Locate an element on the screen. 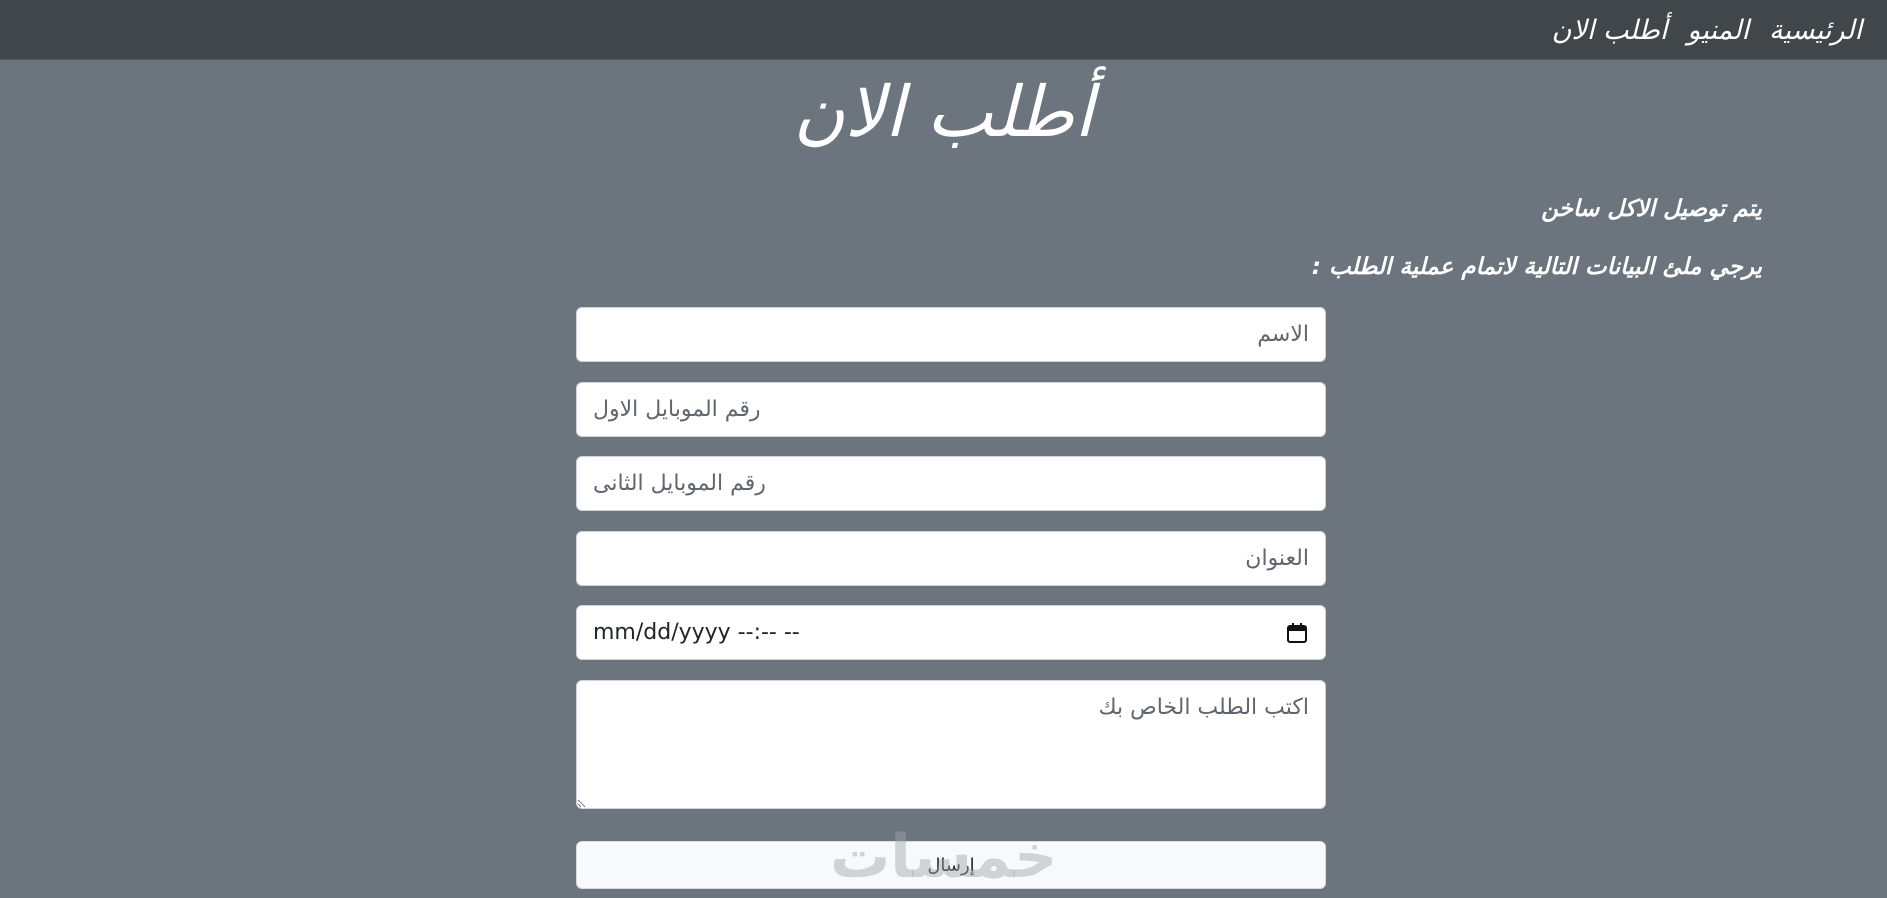  delivery-datetime-input: mm/dd/yyyy --:-- -- is located at coordinates (951, 632).